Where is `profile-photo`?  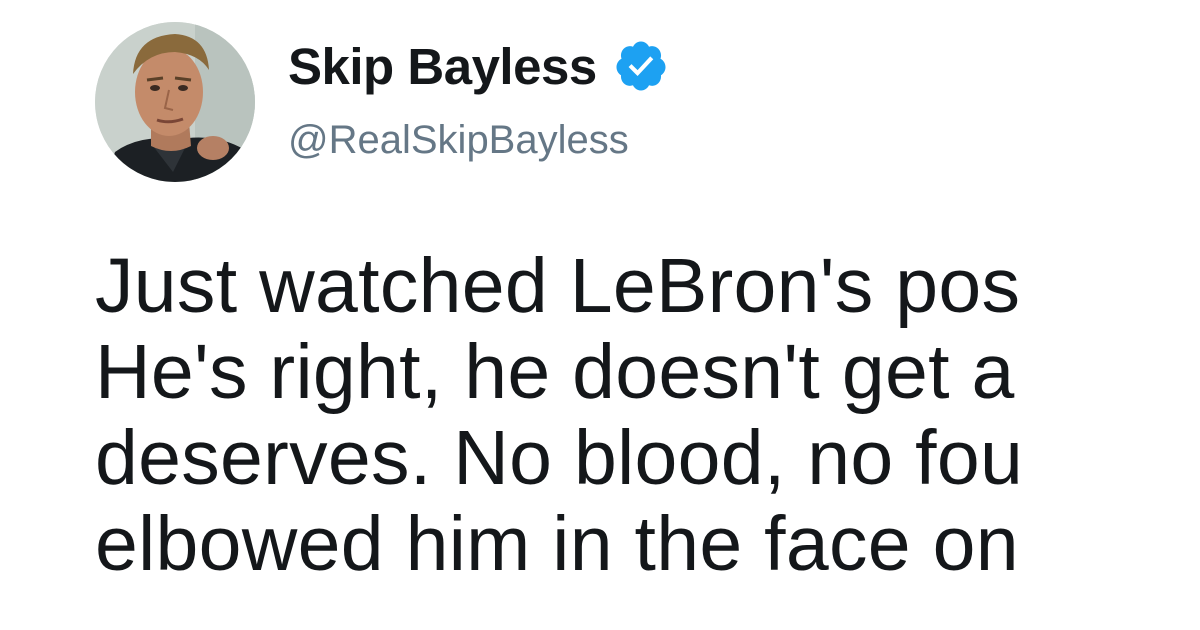 profile-photo is located at coordinates (175, 102).